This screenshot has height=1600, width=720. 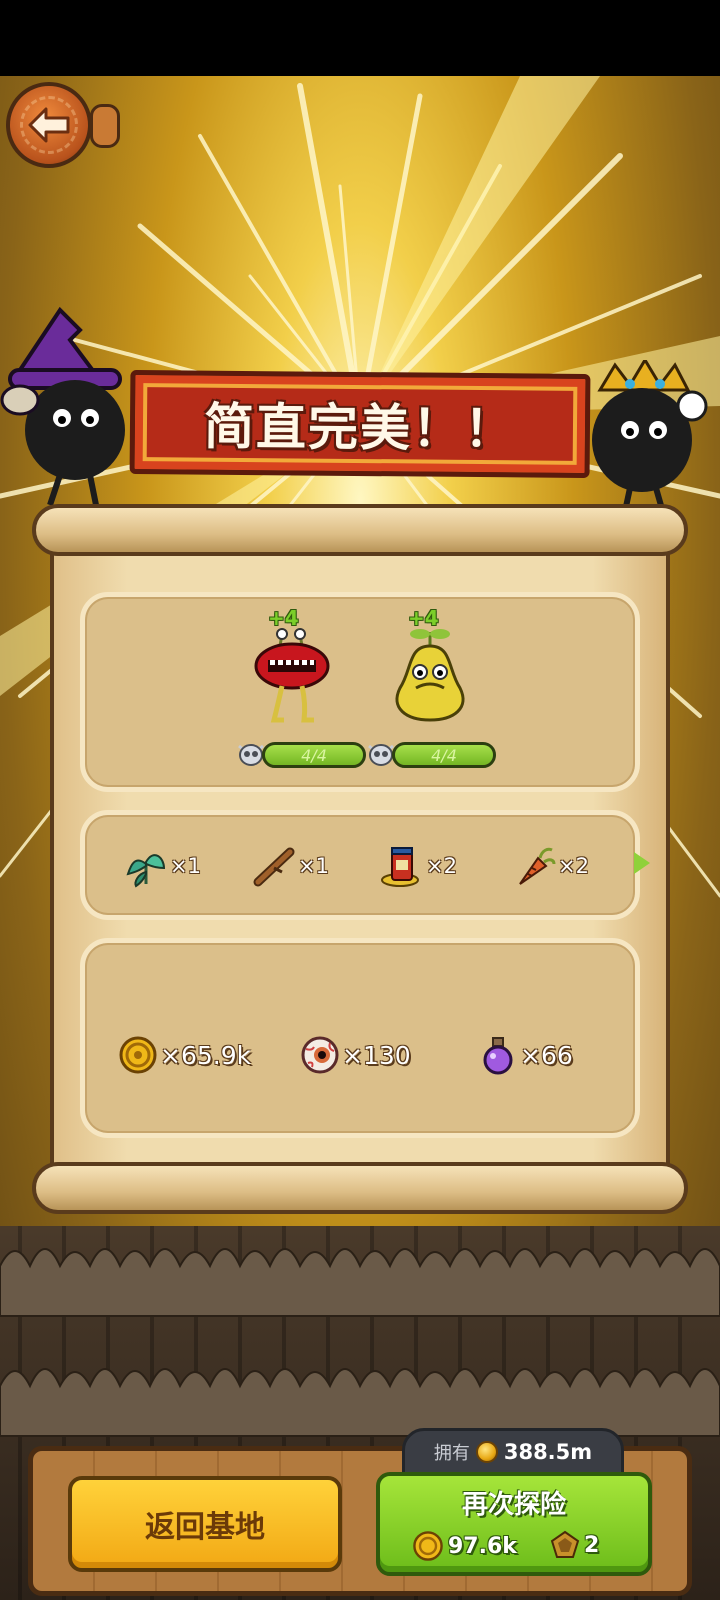 What do you see at coordinates (513, 1505) in the screenshot?
I see `explore-again-label: 再次探险` at bounding box center [513, 1505].